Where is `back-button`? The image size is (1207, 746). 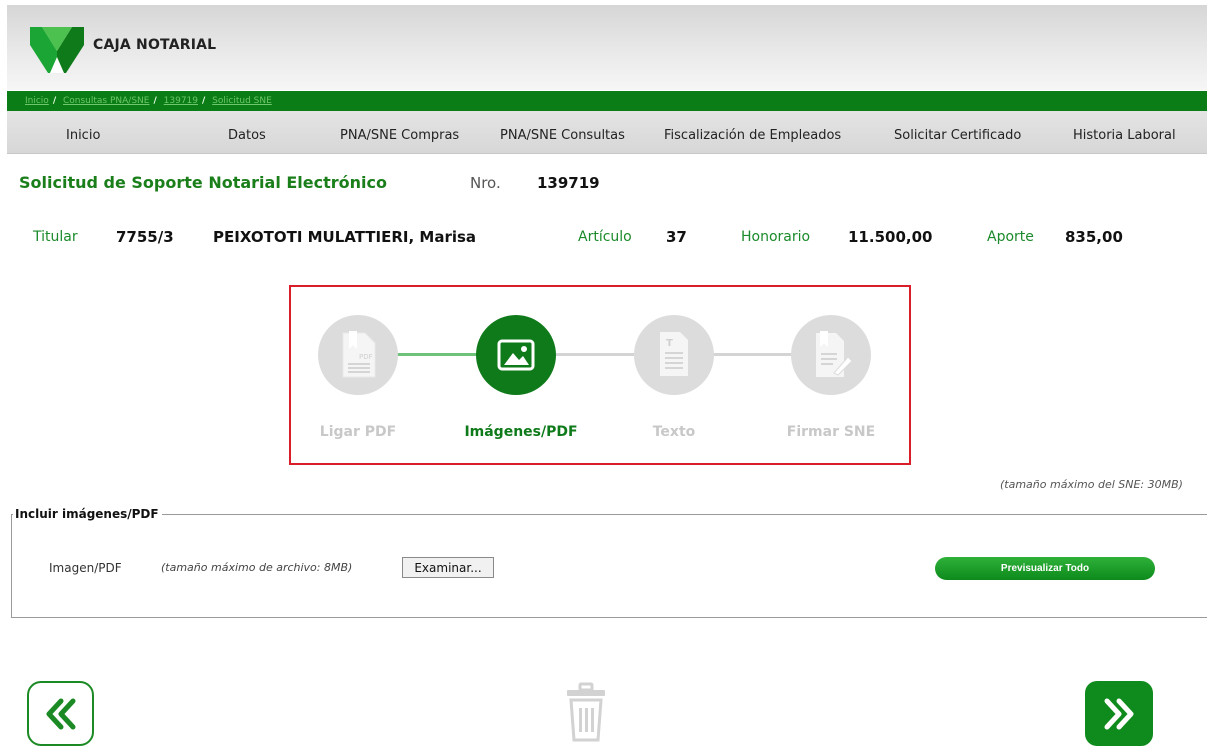 back-button is located at coordinates (60, 713).